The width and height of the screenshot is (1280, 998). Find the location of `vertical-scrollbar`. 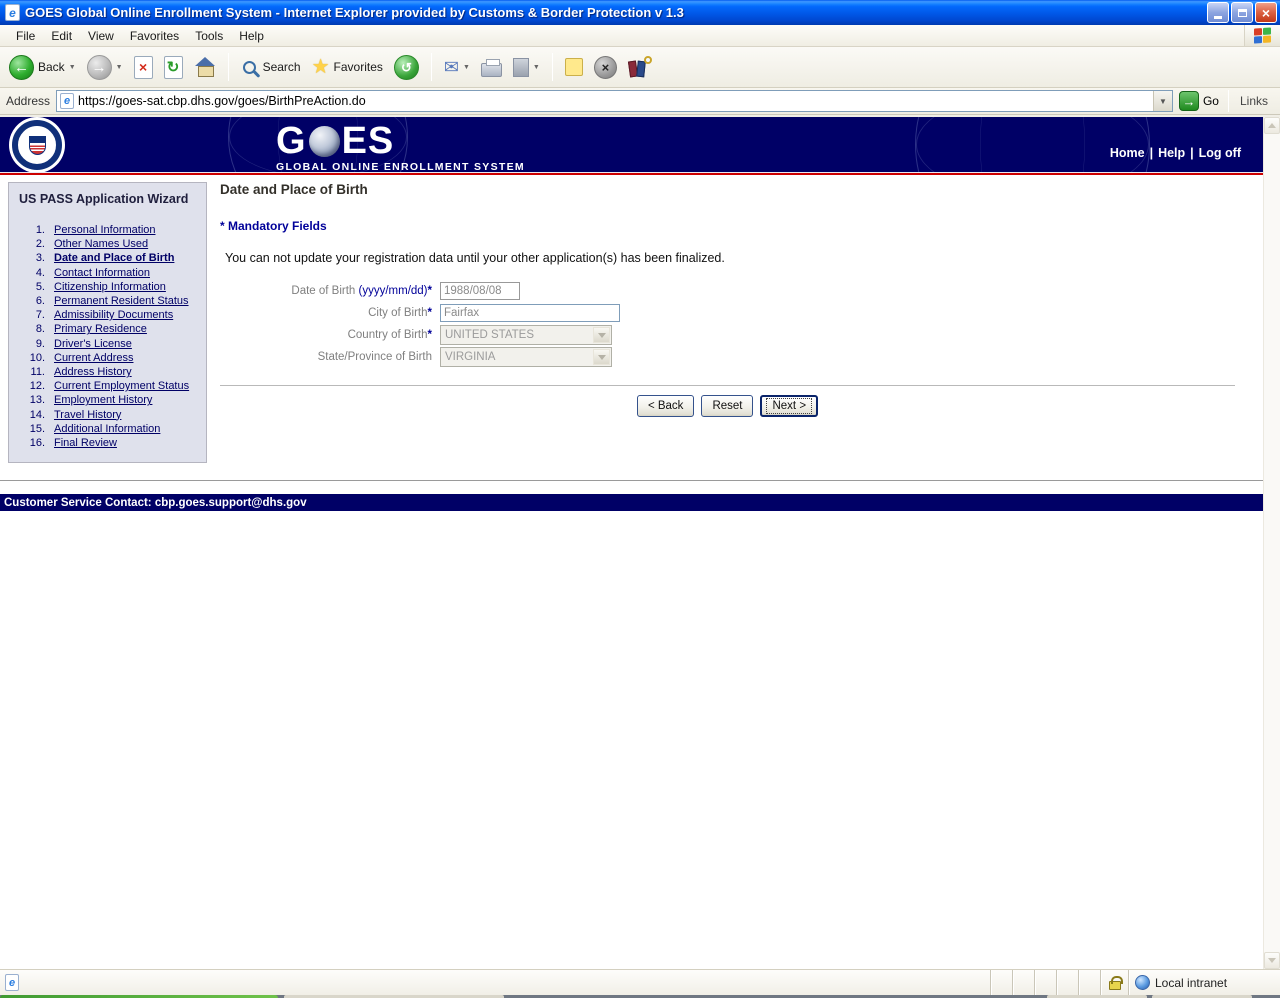

vertical-scrollbar is located at coordinates (1271, 543).